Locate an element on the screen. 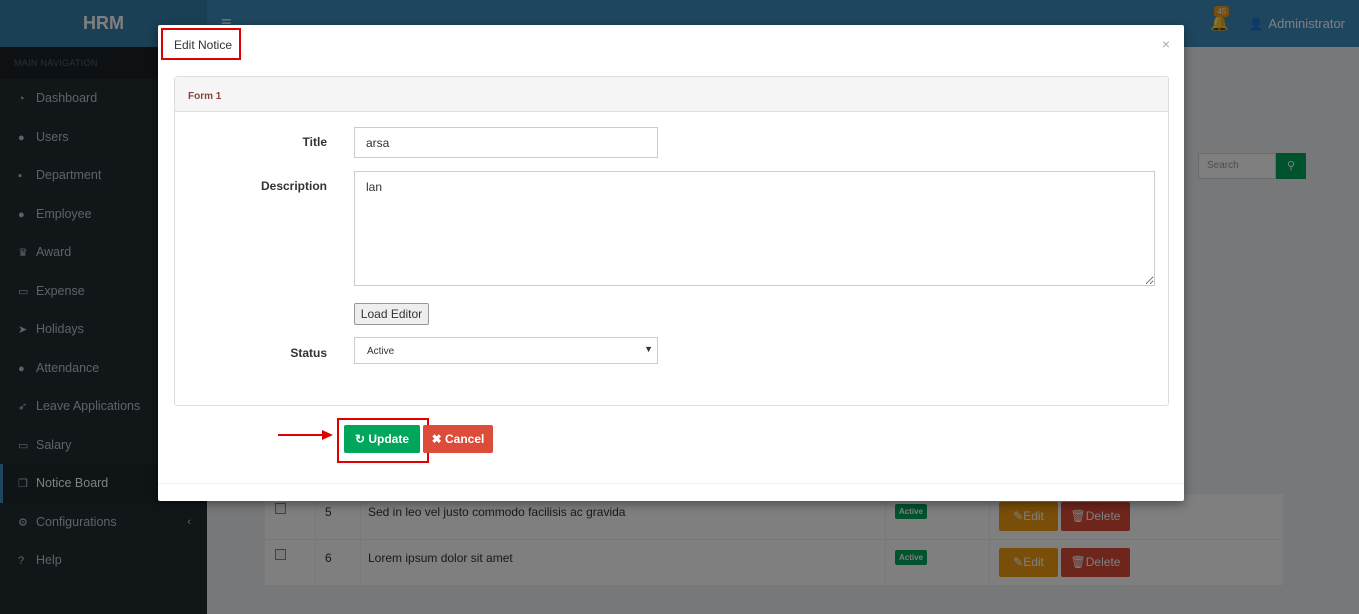 The width and height of the screenshot is (1359, 614). annotation-arrow-icon is located at coordinates (305, 435).